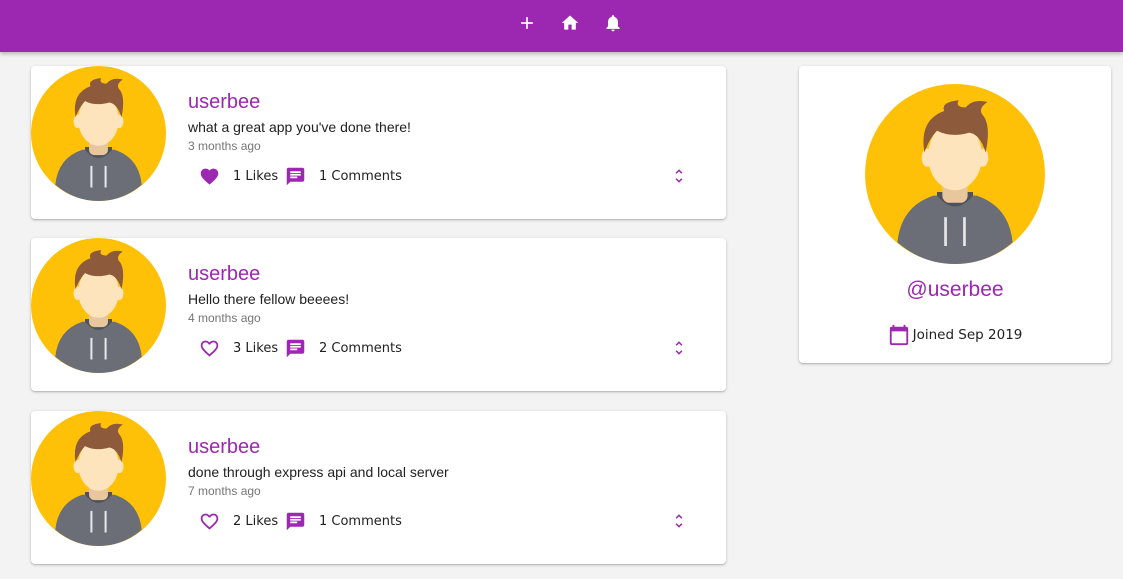 The width and height of the screenshot is (1123, 579). I want to click on post-body: Hello there fellow beeees!, so click(269, 299).